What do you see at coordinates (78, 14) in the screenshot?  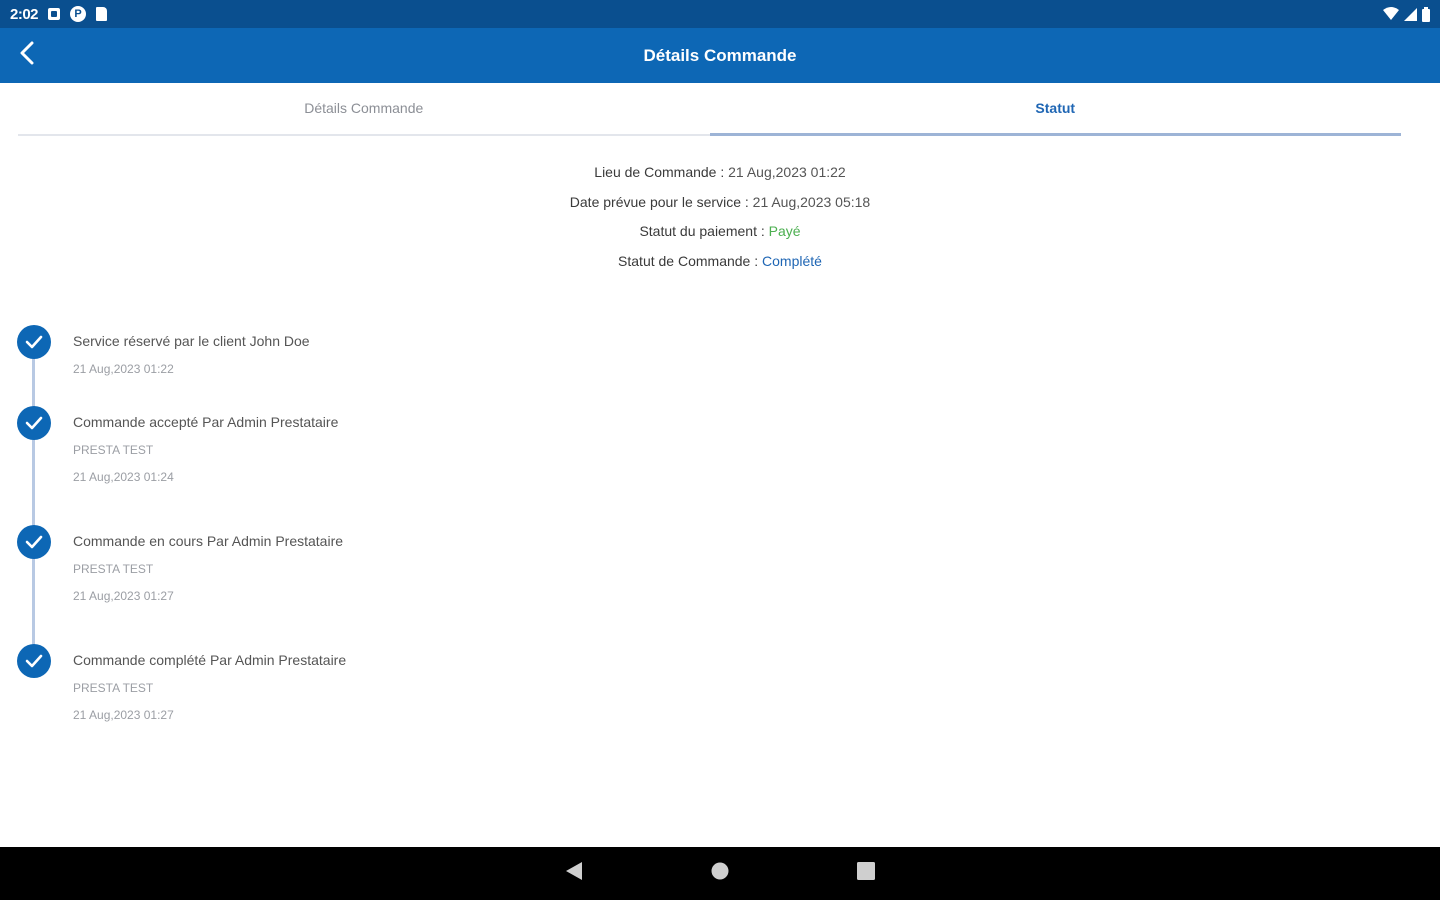 I see `p-badge-icon: P` at bounding box center [78, 14].